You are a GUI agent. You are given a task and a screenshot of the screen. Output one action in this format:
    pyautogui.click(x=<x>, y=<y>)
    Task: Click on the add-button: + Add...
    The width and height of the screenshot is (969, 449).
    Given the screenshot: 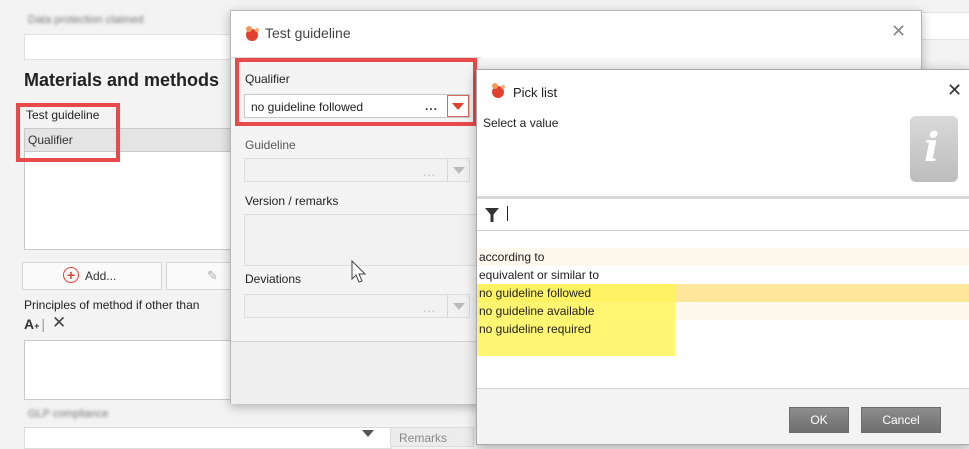 What is the action you would take?
    pyautogui.click(x=92, y=276)
    